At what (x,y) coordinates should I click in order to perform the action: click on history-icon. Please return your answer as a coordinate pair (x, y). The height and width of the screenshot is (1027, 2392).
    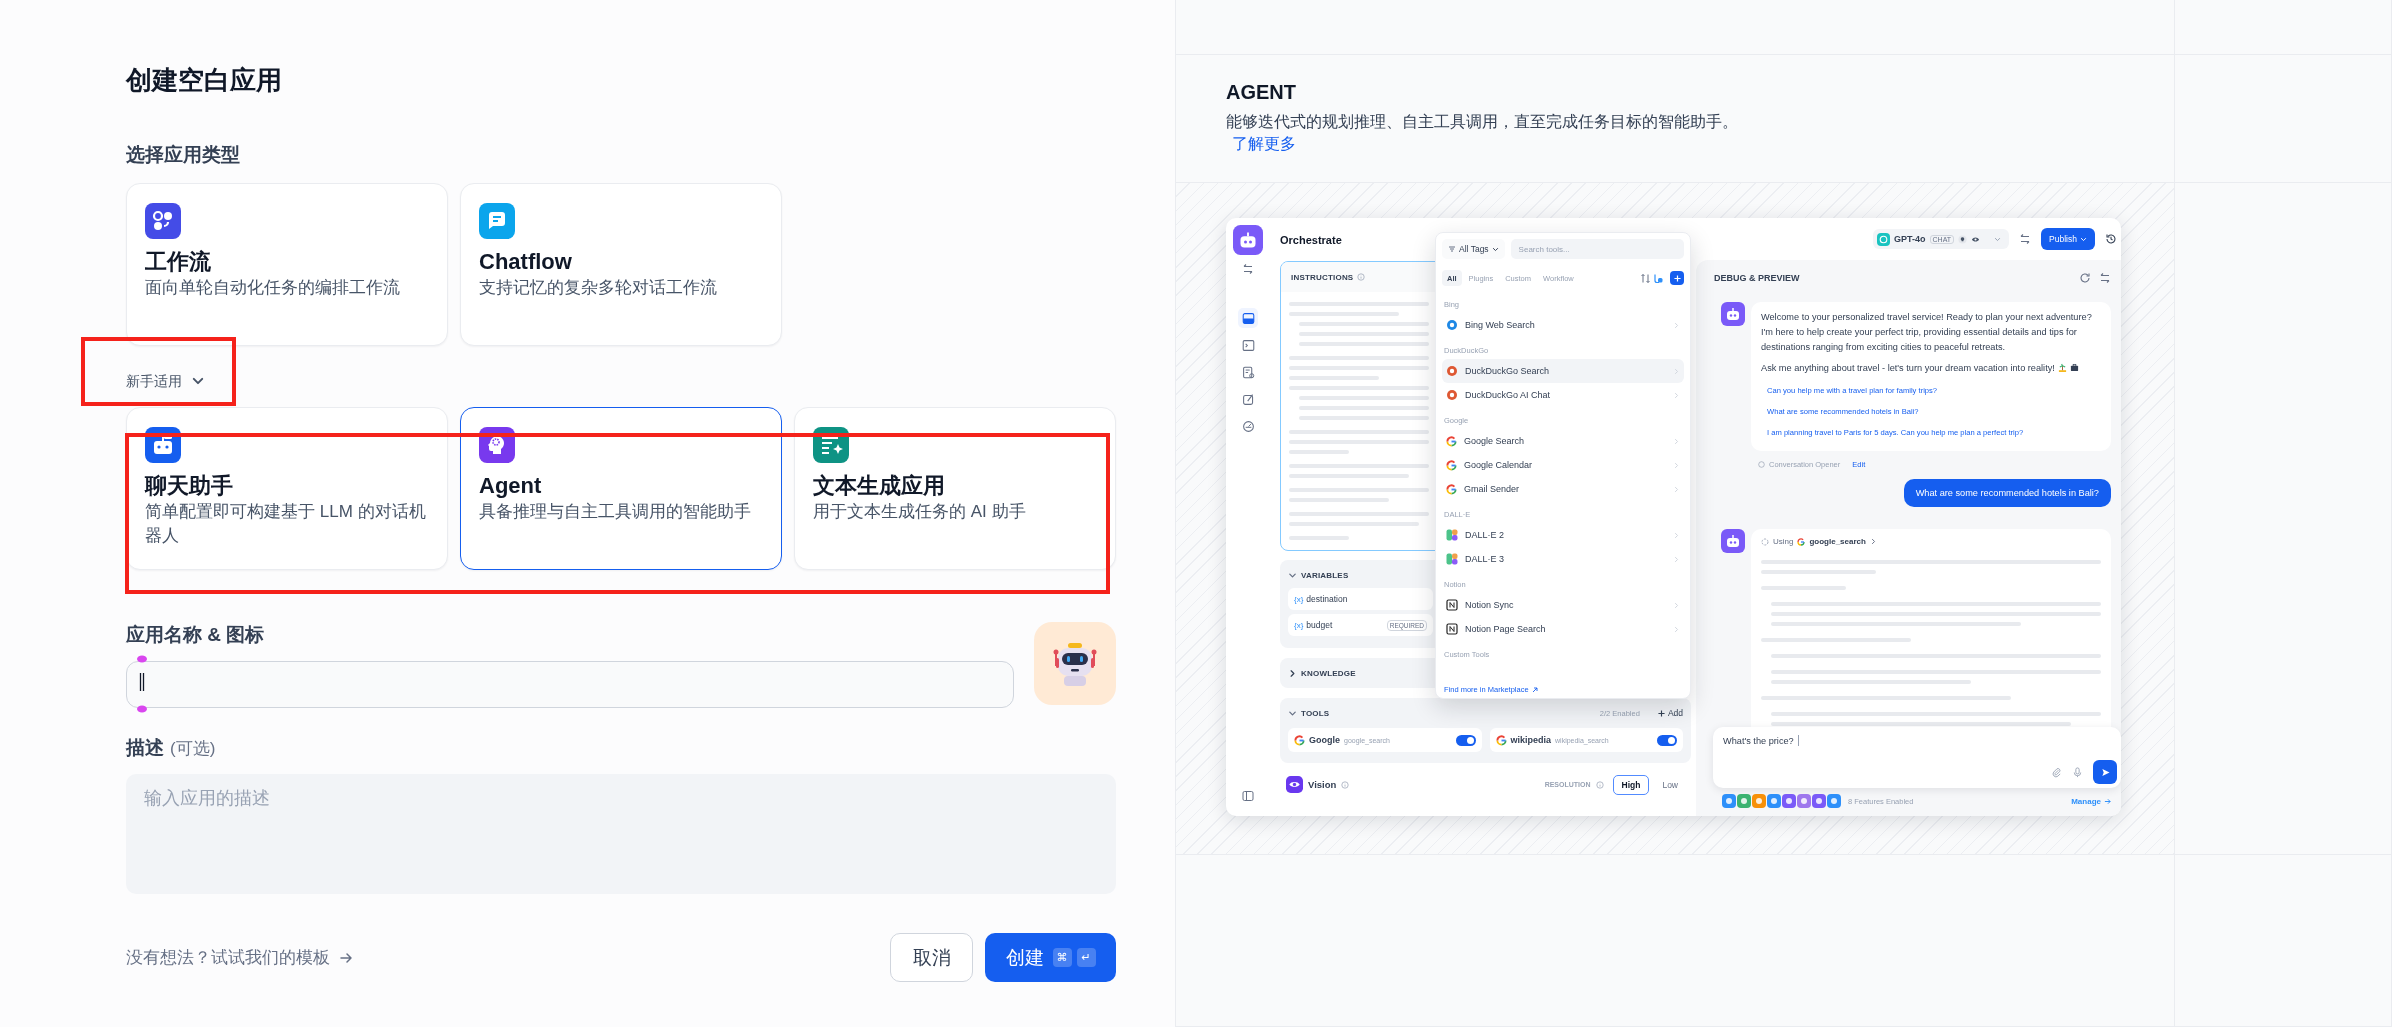
    Looking at the image, I should click on (2111, 239).